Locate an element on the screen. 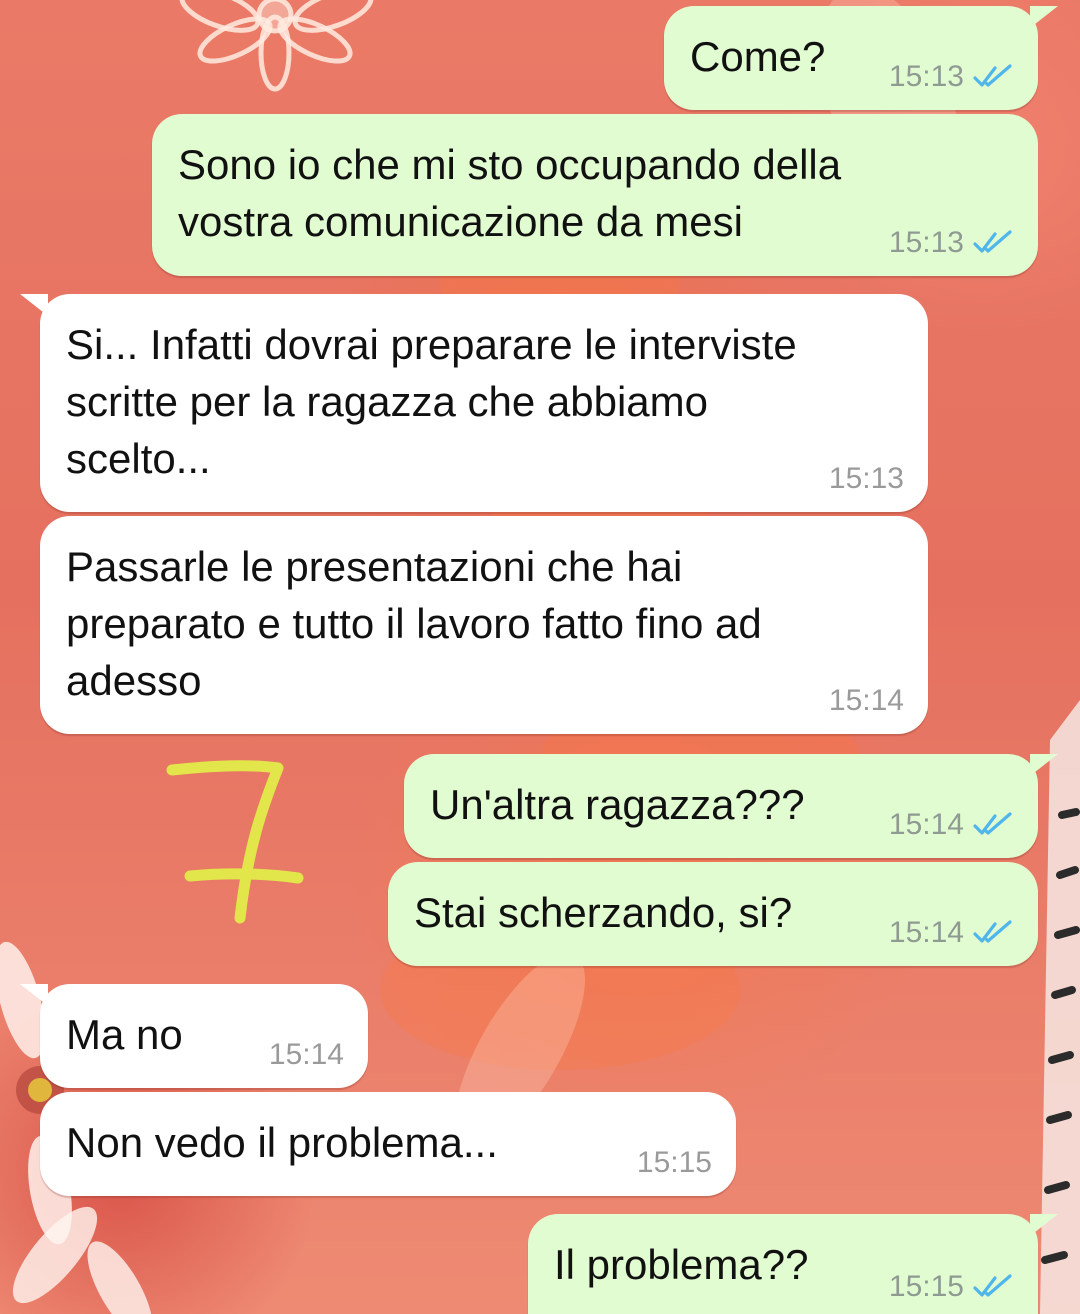 This screenshot has height=1314, width=1080. handwritten-number-annotation: 7 is located at coordinates (227, 836).